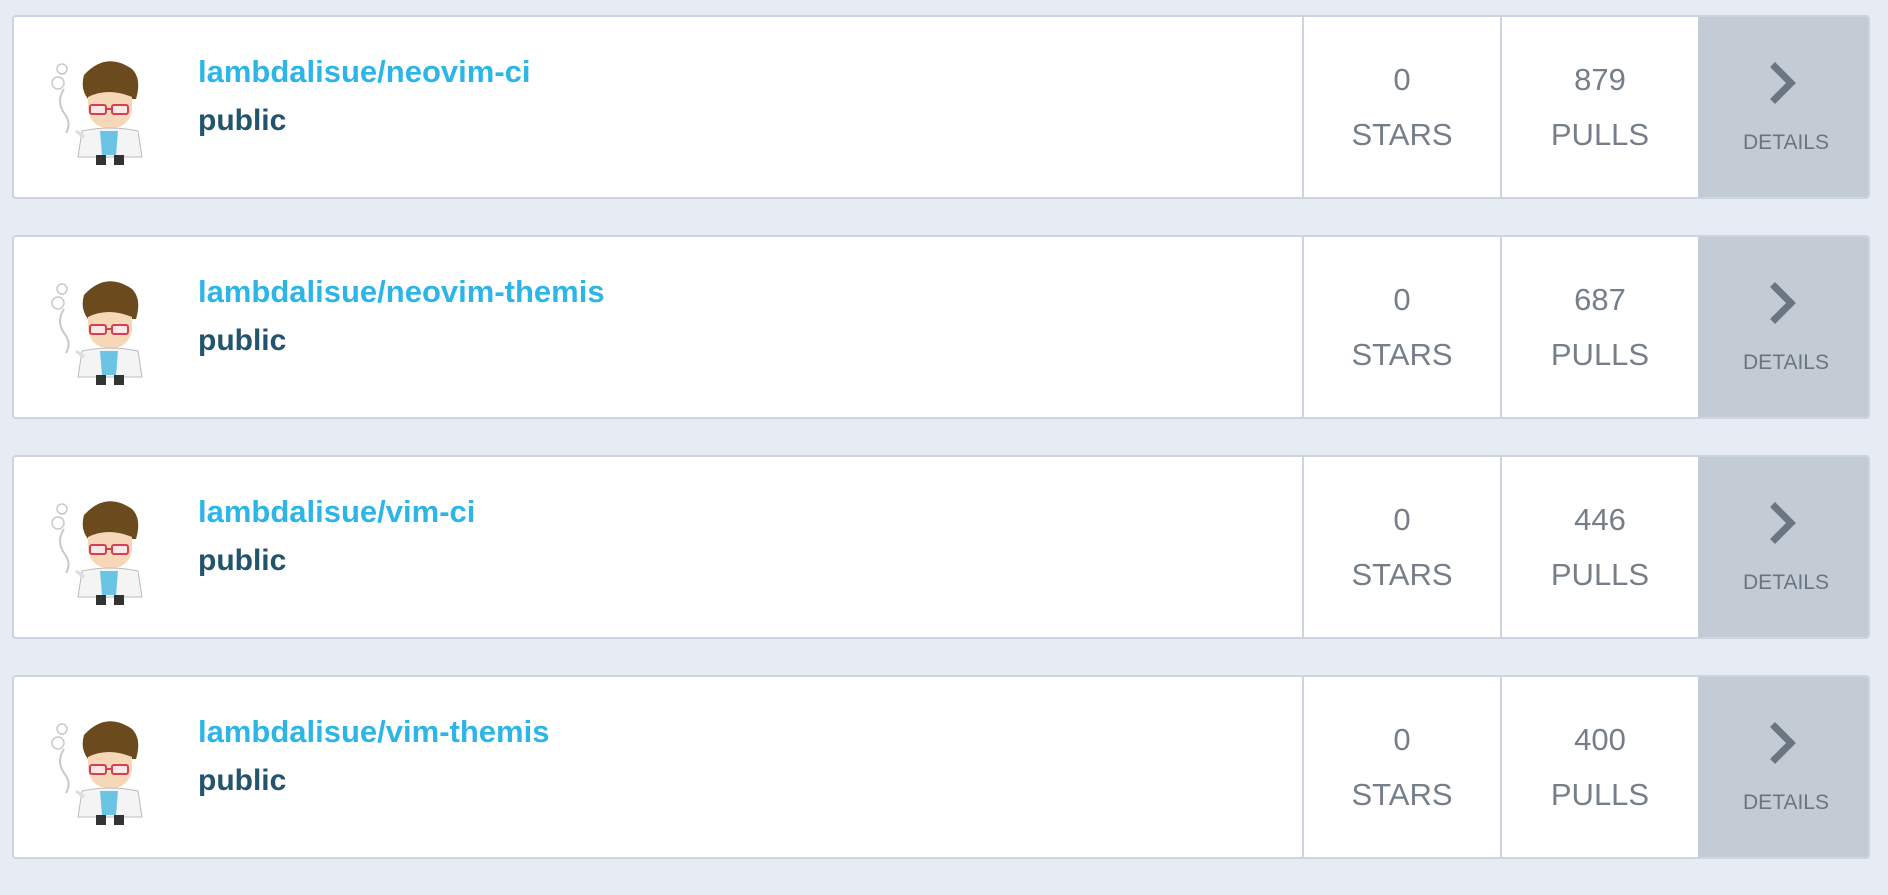 This screenshot has height=895, width=1888. Describe the element at coordinates (658, 107) in the screenshot. I see `repository-info: lambdalisue/neovim-ci public` at that location.